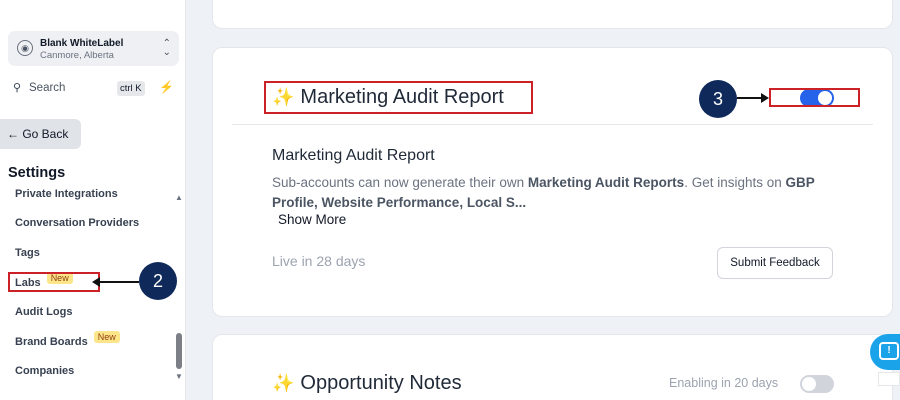 Image resolution: width=900 pixels, height=400 pixels. What do you see at coordinates (82, 43) in the screenshot?
I see `account-name: Blank WhiteLabel` at bounding box center [82, 43].